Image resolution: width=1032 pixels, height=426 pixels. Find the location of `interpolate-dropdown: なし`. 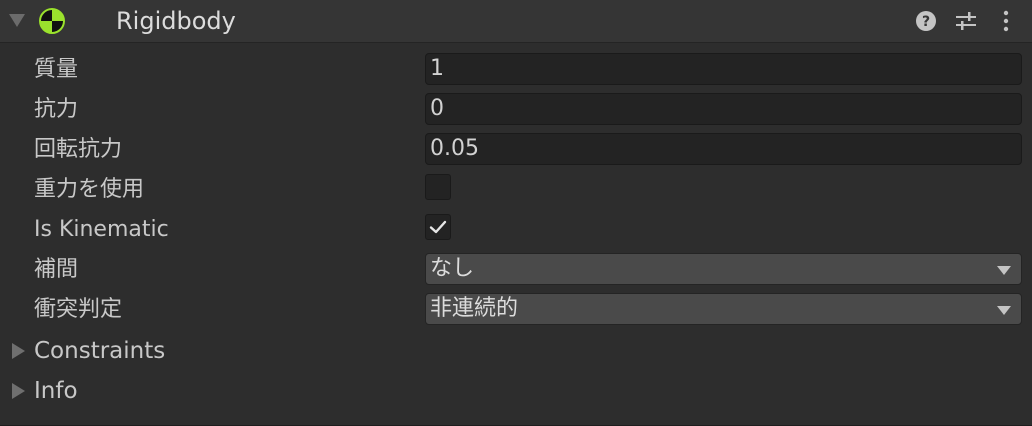

interpolate-dropdown: なし is located at coordinates (723, 269).